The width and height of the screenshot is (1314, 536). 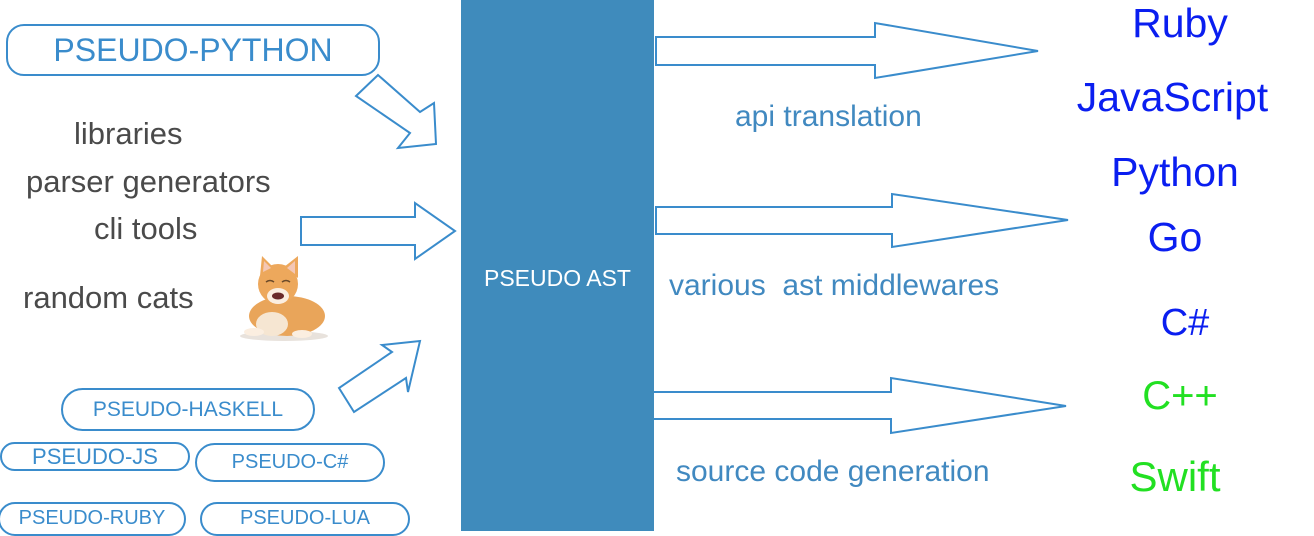 I want to click on target-swift: Swift, so click(x=1175, y=476).